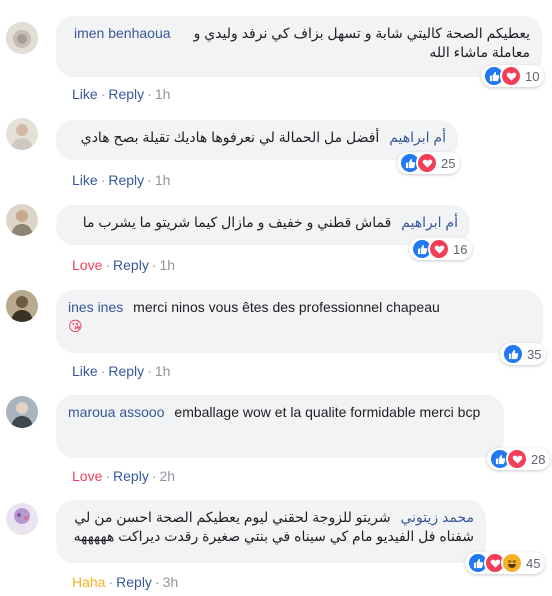 The height and width of the screenshot is (596, 552). What do you see at coordinates (437, 517) in the screenshot?
I see `author-name: محمد زيتوني` at bounding box center [437, 517].